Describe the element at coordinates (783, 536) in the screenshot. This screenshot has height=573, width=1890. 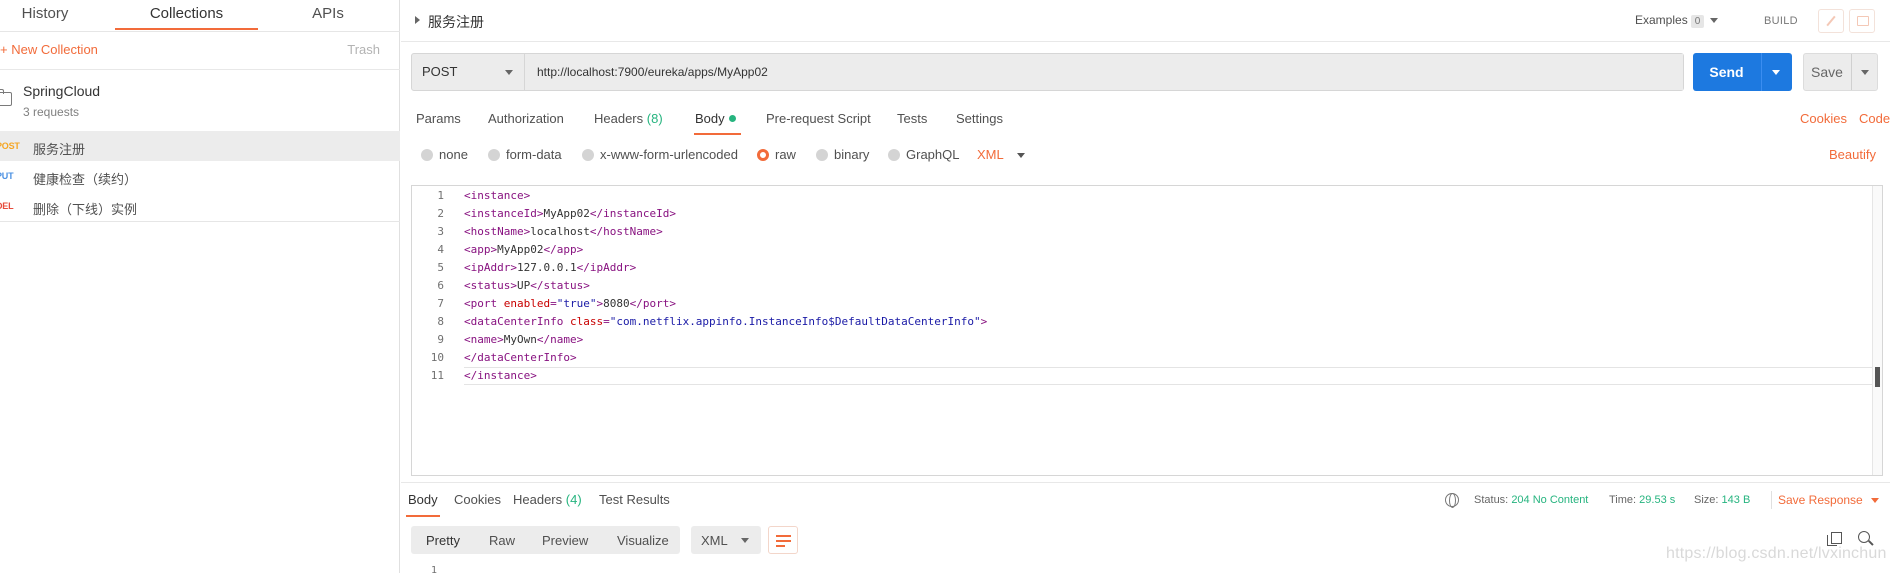
I see `wrap-line` at that location.